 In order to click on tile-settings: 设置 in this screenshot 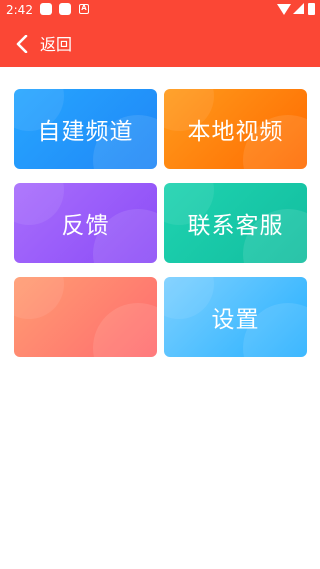, I will do `click(235, 317)`.